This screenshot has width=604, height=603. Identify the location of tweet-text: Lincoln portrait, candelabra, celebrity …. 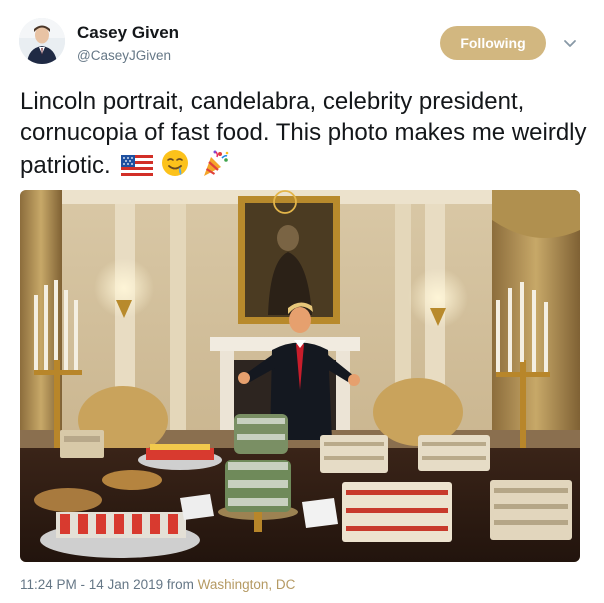
(305, 133).